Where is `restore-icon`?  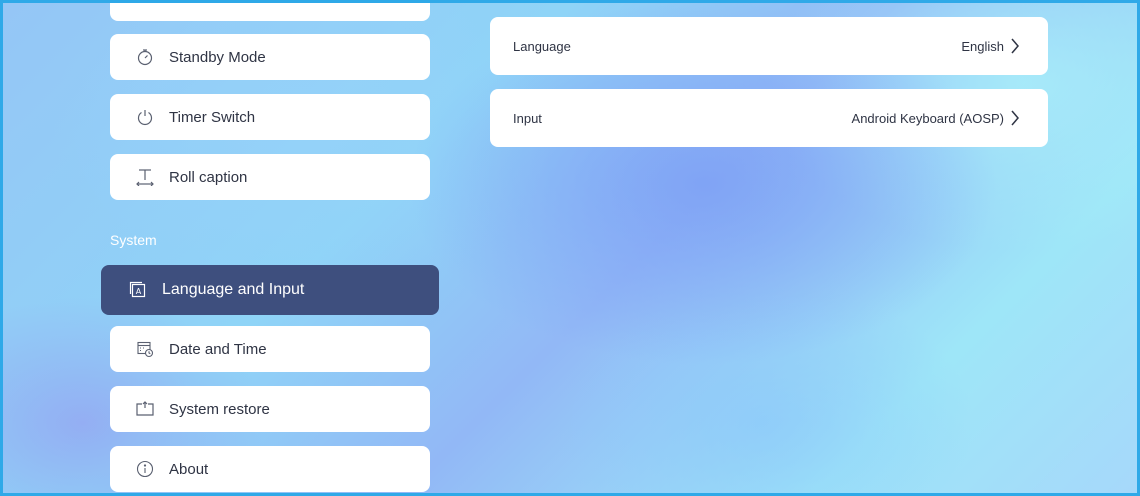 restore-icon is located at coordinates (145, 409).